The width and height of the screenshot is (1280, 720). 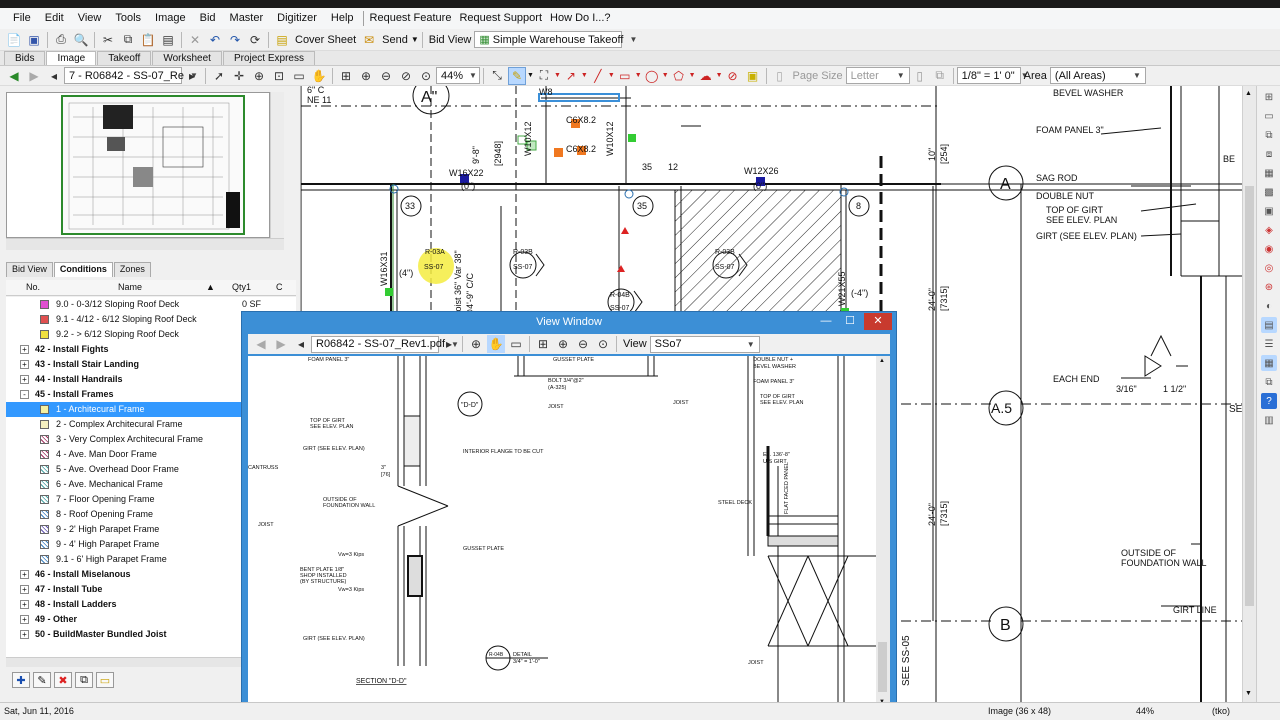 What do you see at coordinates (187, 58) in the screenshot?
I see `tab-worksheet: Worksheet` at bounding box center [187, 58].